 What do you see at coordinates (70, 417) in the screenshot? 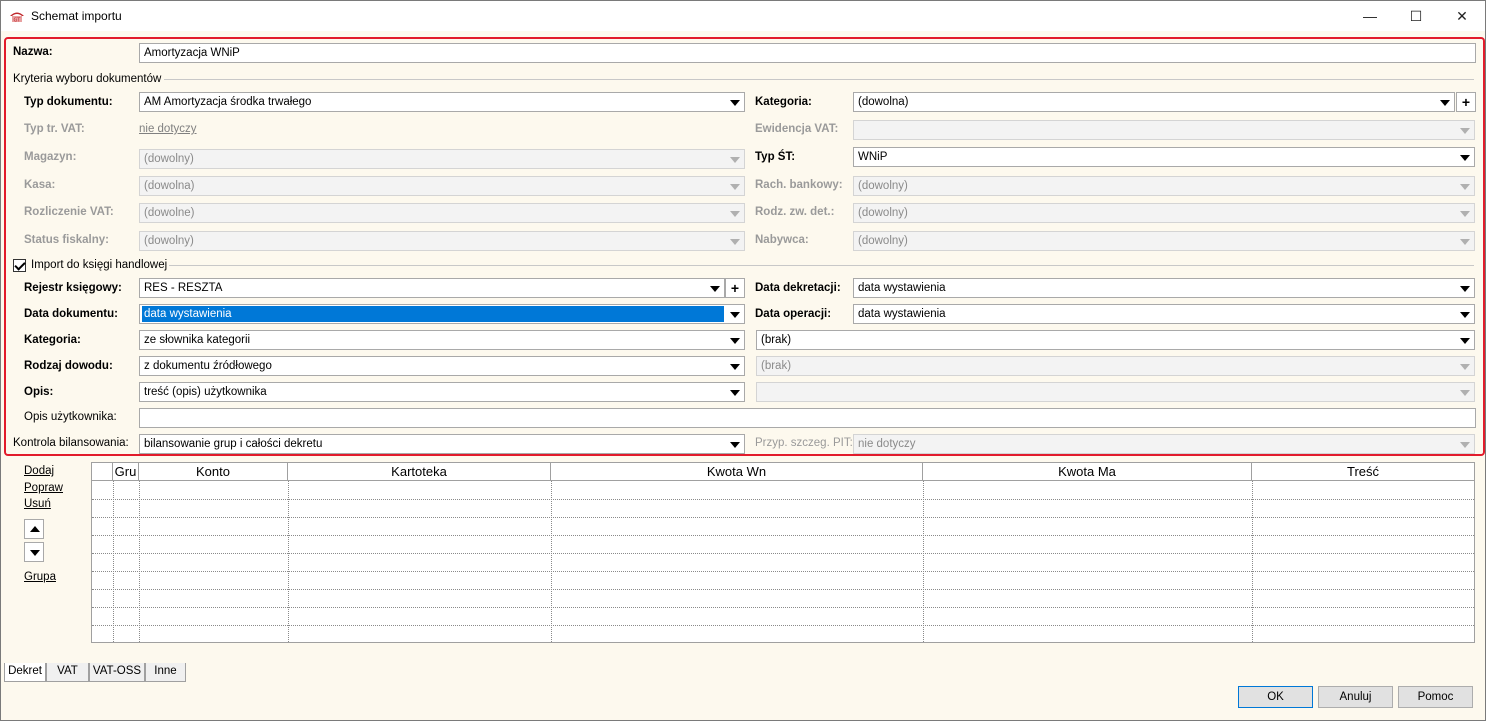
I see `opis-uzytkownika-label: Opis użytkownika:` at bounding box center [70, 417].